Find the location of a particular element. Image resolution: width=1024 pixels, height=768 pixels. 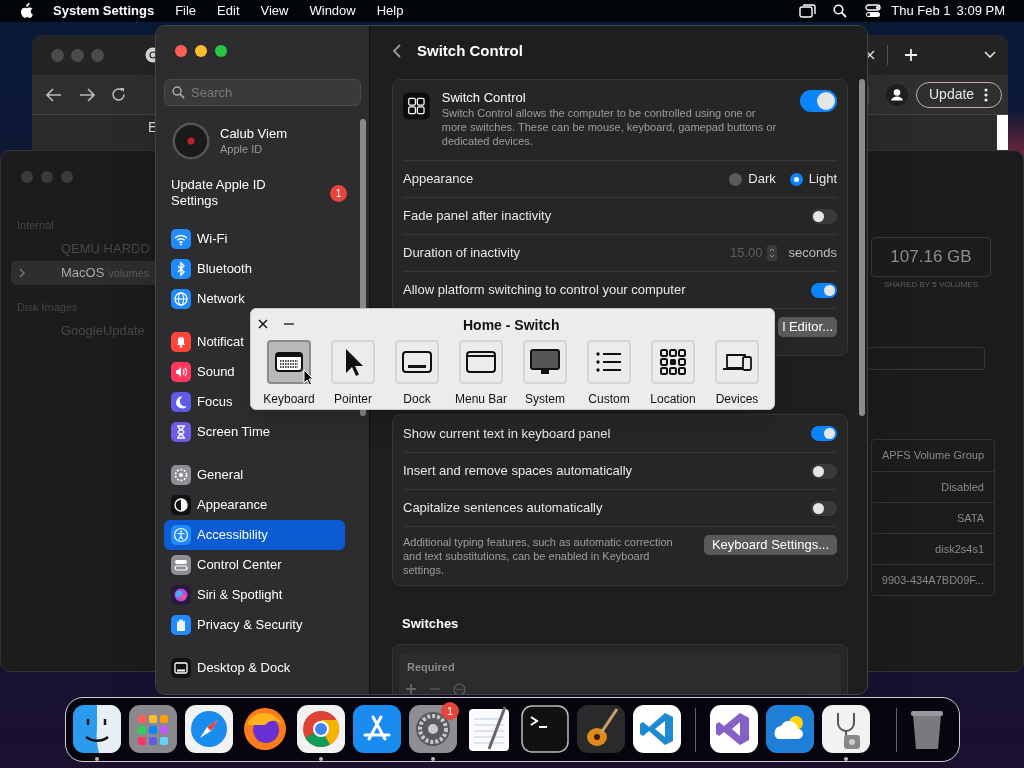

section-heading: Switches is located at coordinates (431, 624).